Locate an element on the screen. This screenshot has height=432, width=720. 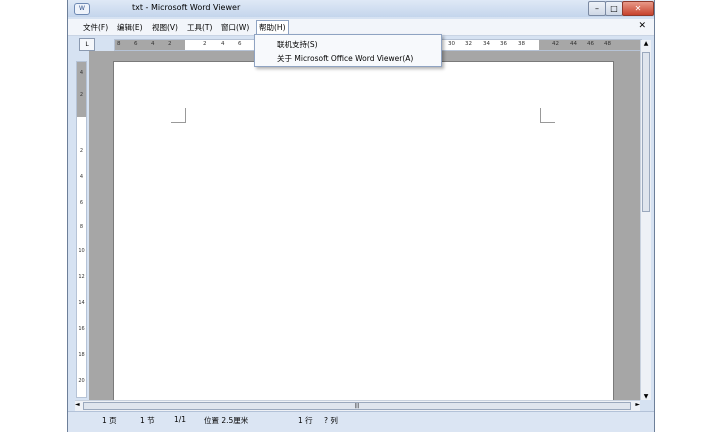
horizontal-scroll-thumb: ||| is located at coordinates (357, 406).